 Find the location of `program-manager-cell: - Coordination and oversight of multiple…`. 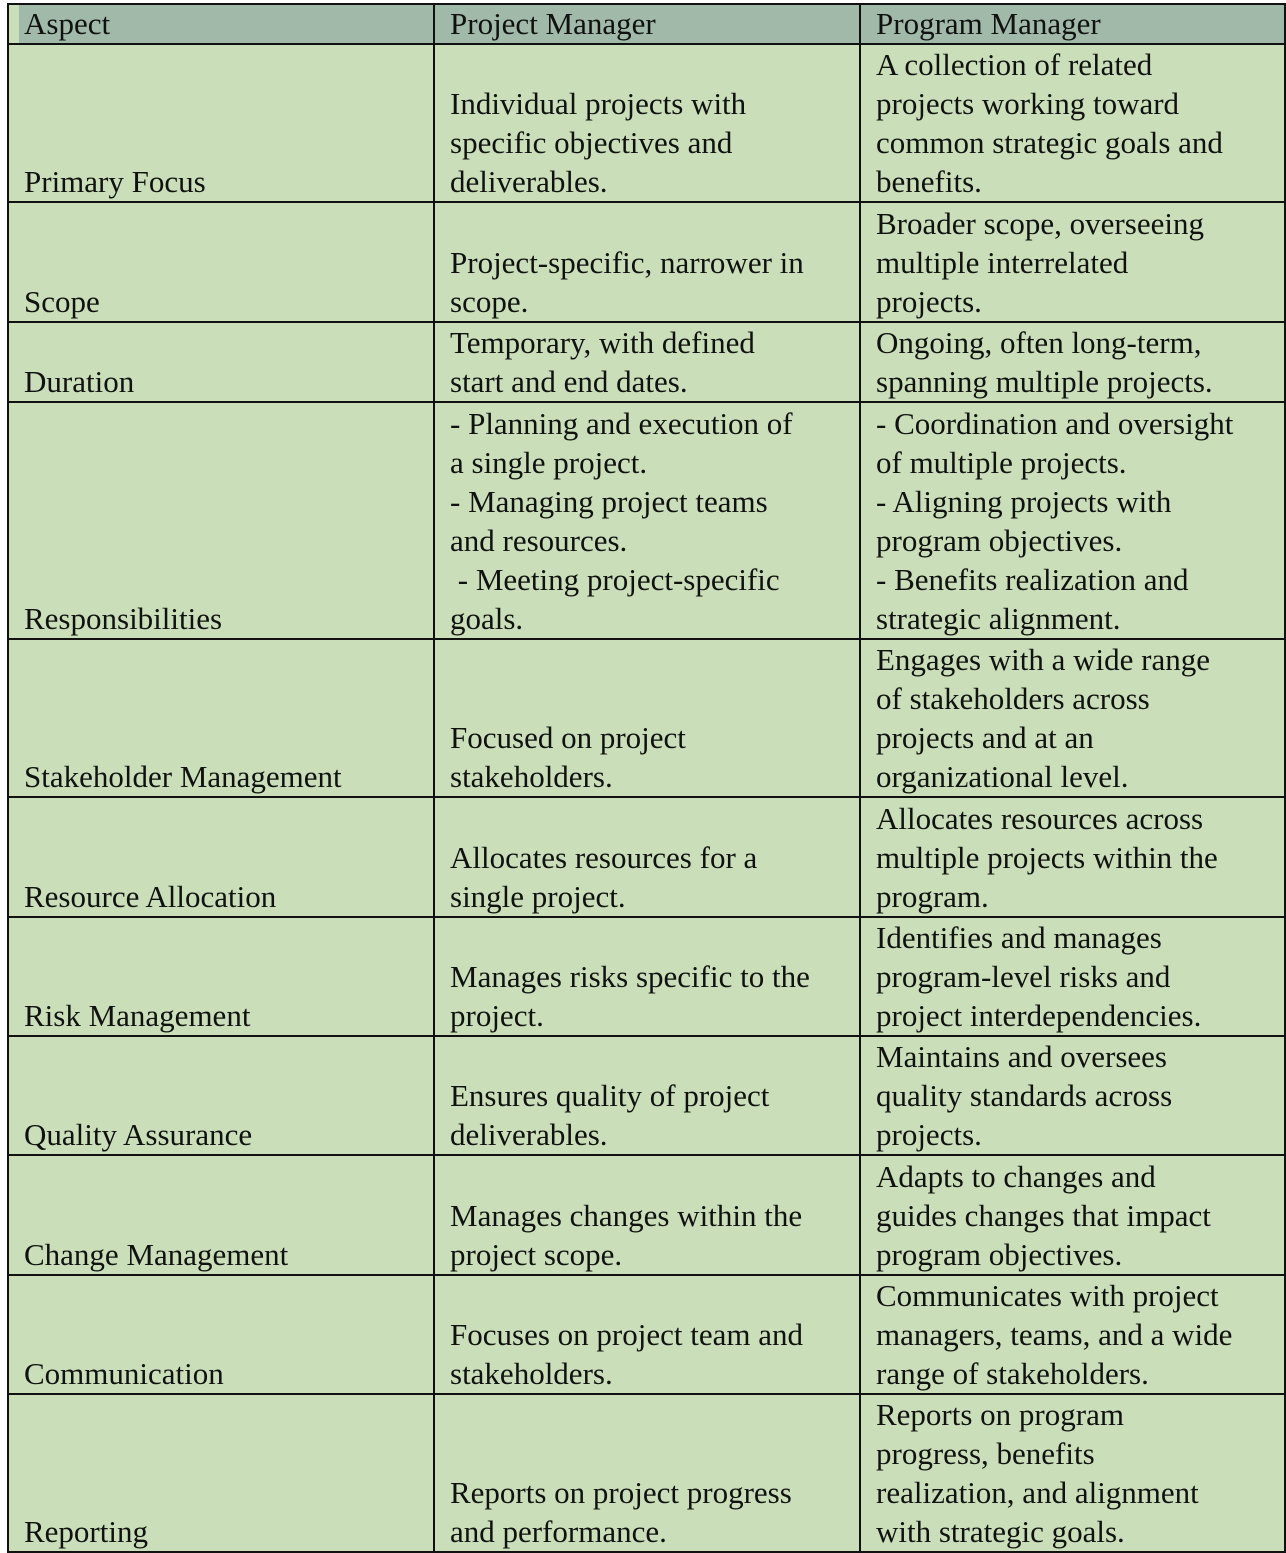

program-manager-cell: - Coordination and oversight of multiple… is located at coordinates (1072, 520).